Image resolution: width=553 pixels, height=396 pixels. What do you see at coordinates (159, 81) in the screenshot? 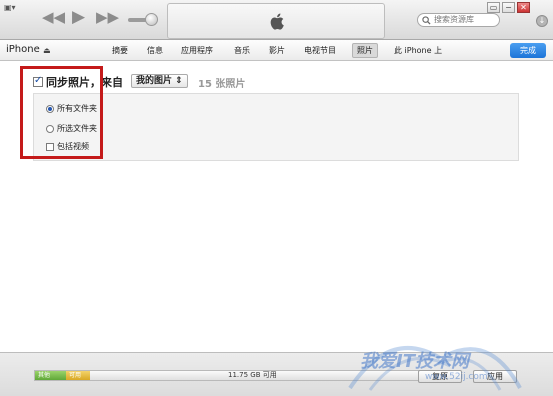
I see `photo-source-select: 我的图片 ⇕` at bounding box center [159, 81].